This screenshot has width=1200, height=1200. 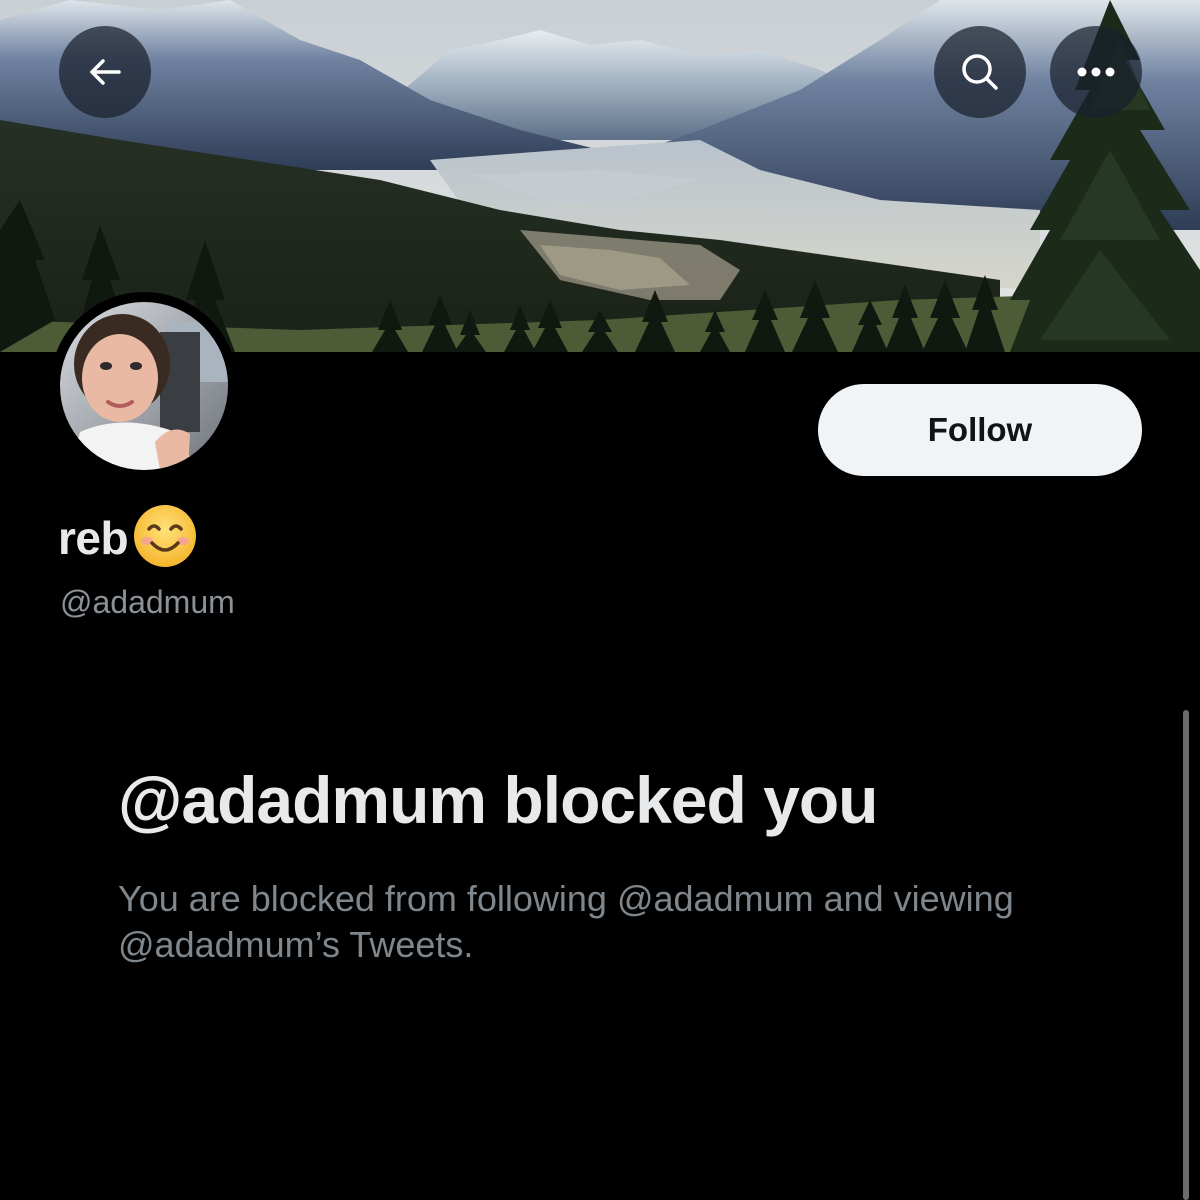 I want to click on display-name: reb, so click(x=128, y=537).